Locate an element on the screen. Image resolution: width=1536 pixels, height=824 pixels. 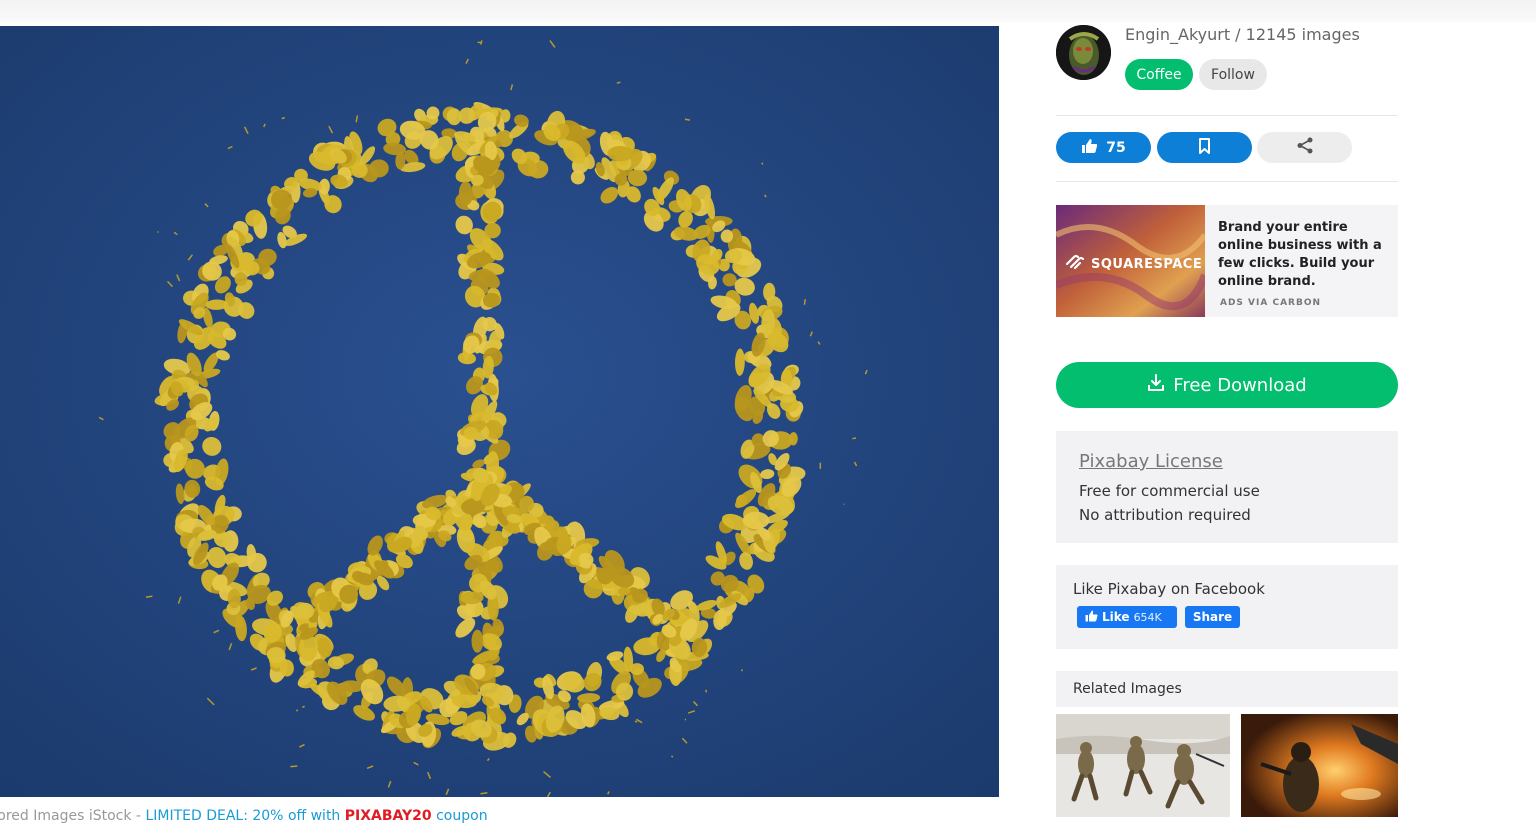
download-icon is located at coordinates (1156, 385).